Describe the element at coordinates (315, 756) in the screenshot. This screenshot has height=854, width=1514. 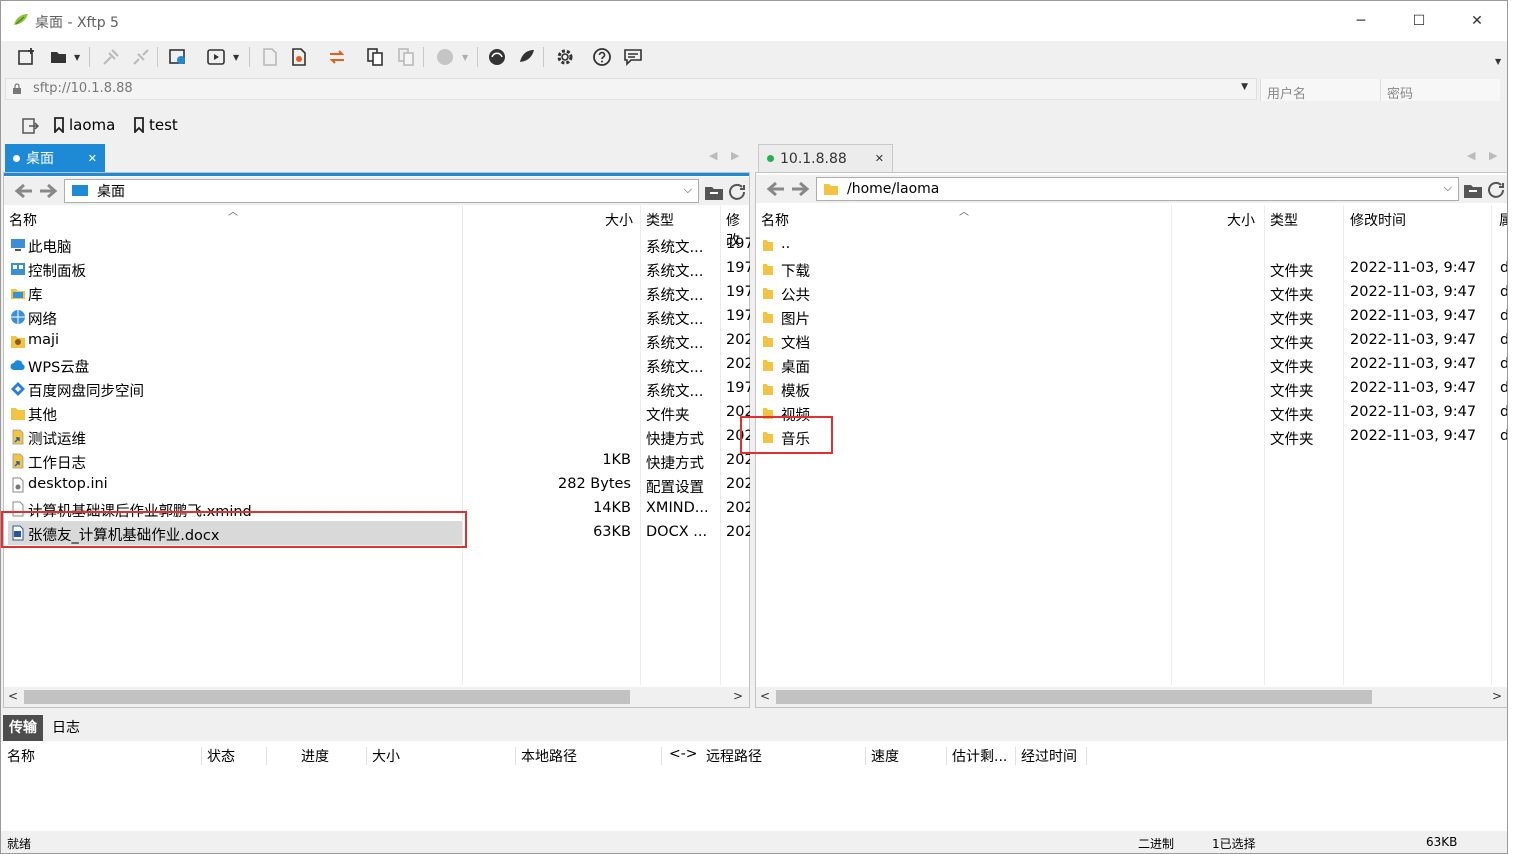
I see `transfer-col-progress: 进度` at that location.